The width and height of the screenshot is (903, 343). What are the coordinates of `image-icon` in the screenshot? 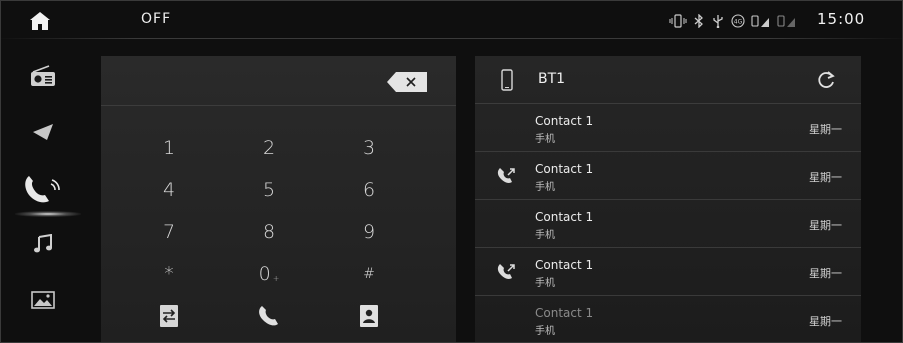 It's located at (43, 302).